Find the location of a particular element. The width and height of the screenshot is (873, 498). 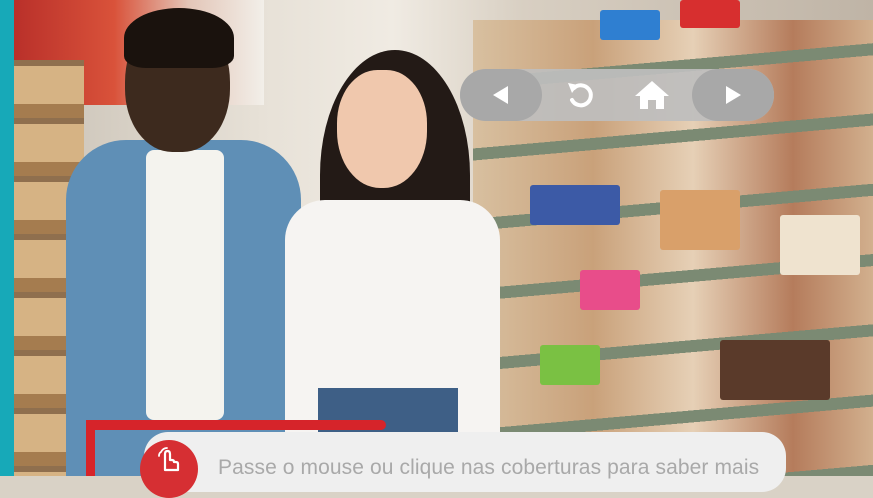

previous-button is located at coordinates (501, 95).